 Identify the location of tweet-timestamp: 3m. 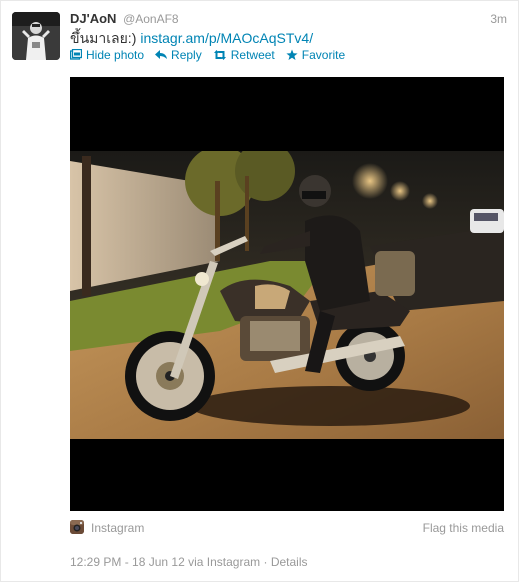
(498, 19).